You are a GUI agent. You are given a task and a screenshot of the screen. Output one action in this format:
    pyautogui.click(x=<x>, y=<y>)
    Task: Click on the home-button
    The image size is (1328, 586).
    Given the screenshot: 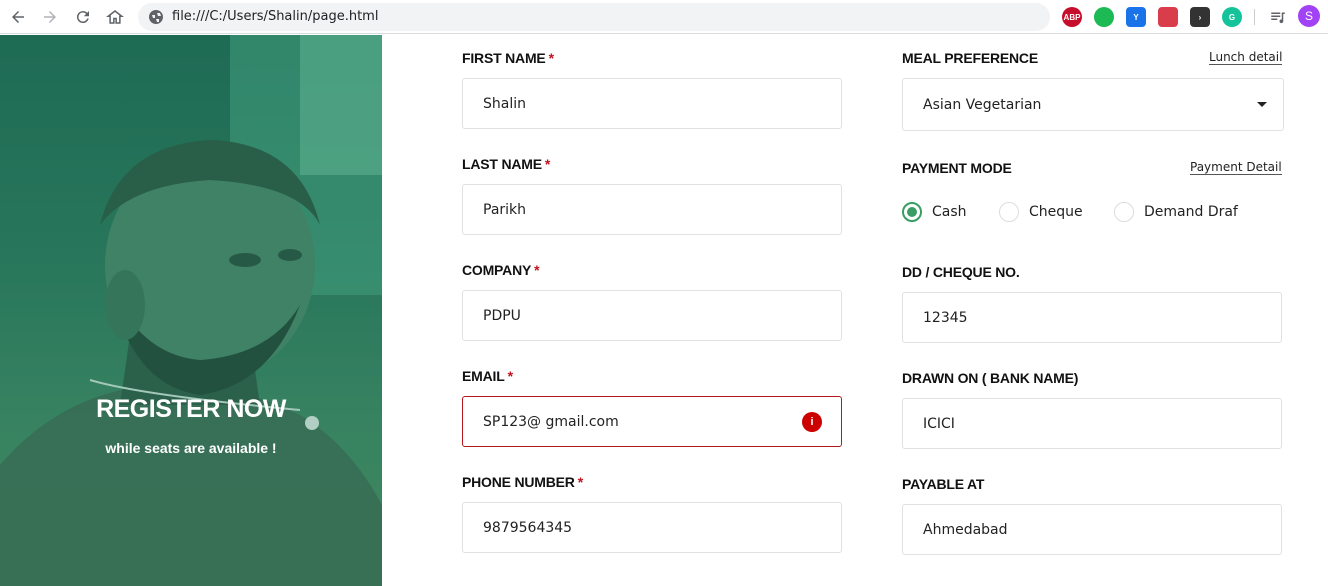 What is the action you would take?
    pyautogui.click(x=115, y=17)
    